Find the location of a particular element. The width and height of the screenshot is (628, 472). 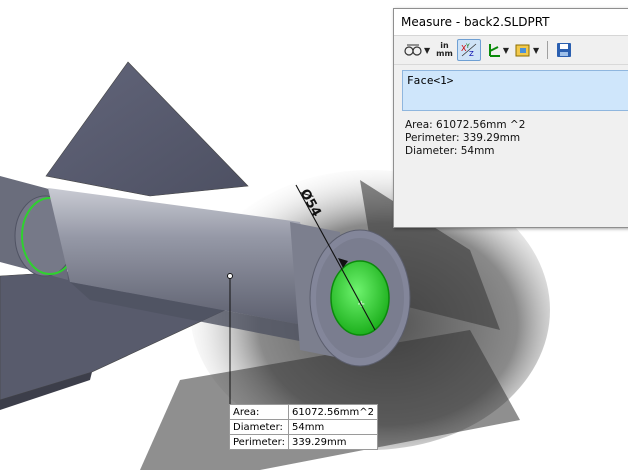

coordinate-system-button: ▼ is located at coordinates (497, 50).